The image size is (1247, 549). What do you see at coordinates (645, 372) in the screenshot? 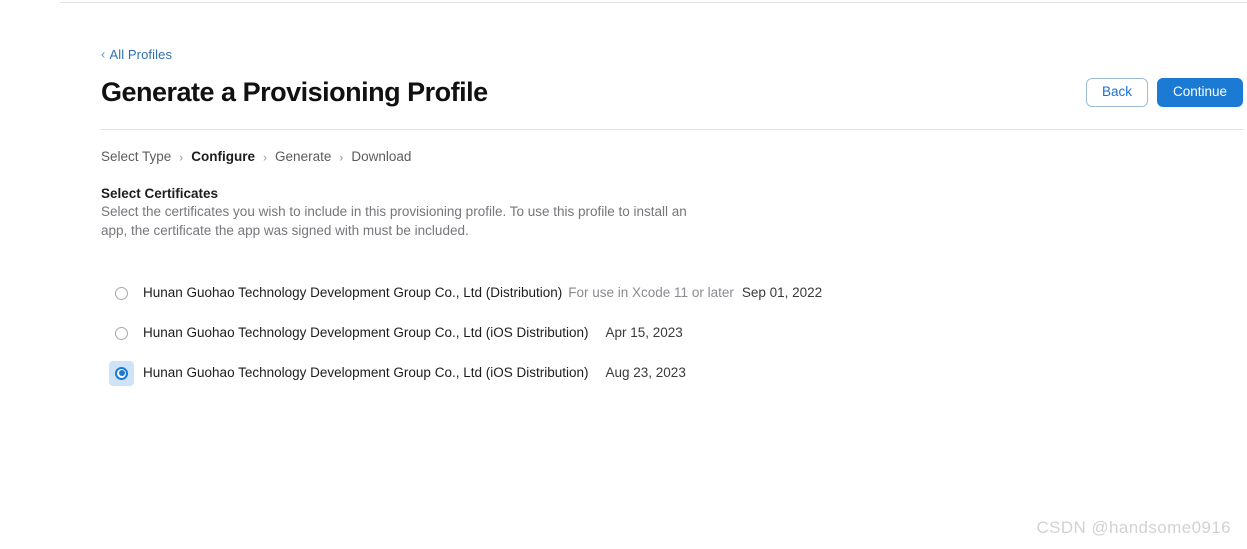
I see `certificate-date: Aug 23, 2023` at bounding box center [645, 372].